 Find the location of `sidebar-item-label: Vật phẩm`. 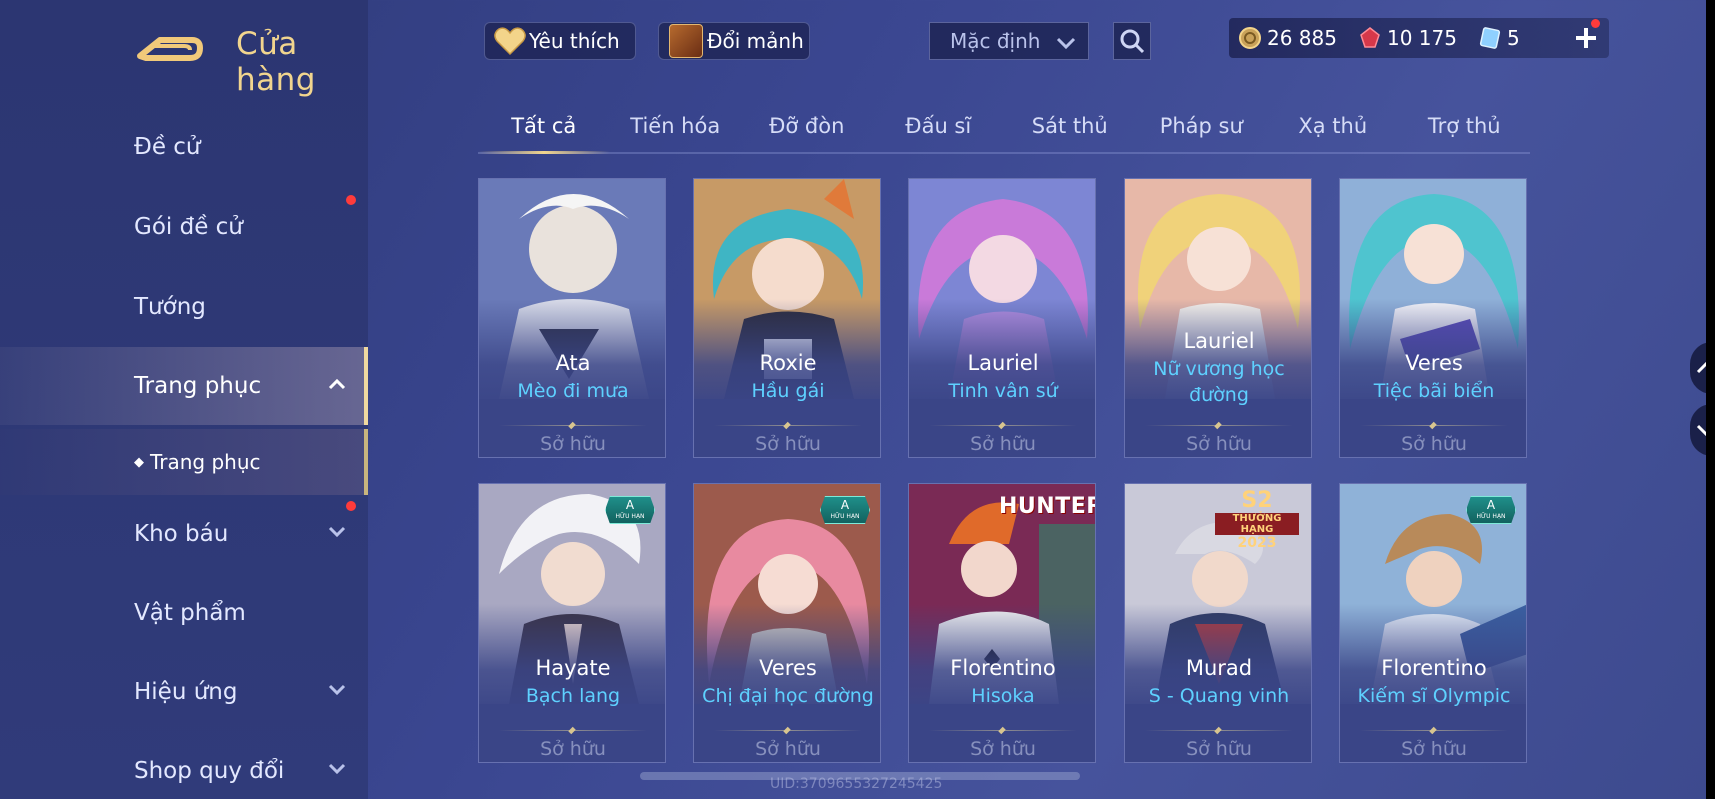

sidebar-item-label: Vật phẩm is located at coordinates (190, 613).